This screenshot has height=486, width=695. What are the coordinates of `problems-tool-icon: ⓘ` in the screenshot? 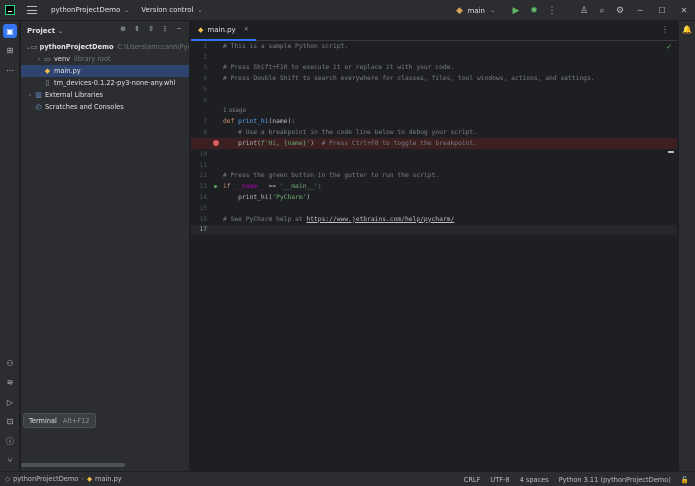 It's located at (10, 441).